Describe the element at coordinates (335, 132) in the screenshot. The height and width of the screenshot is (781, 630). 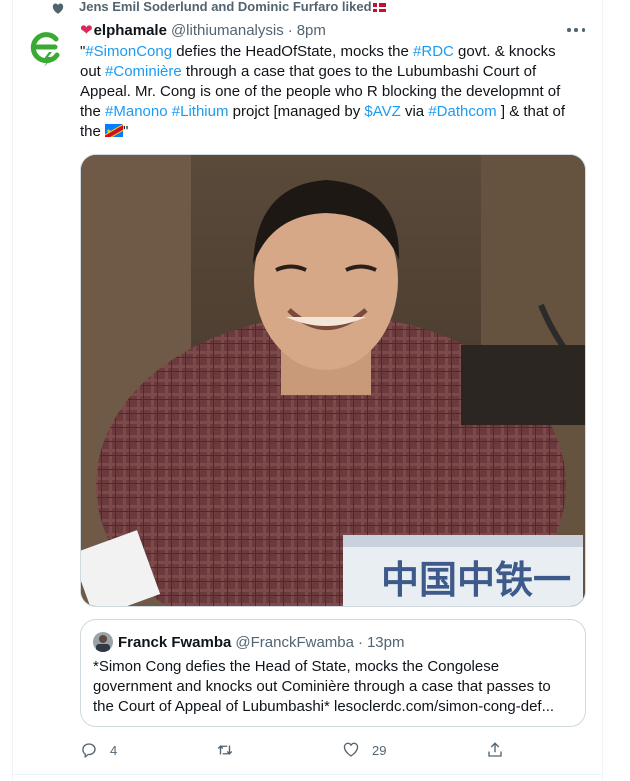
I see `tweet-text-line: the "` at that location.